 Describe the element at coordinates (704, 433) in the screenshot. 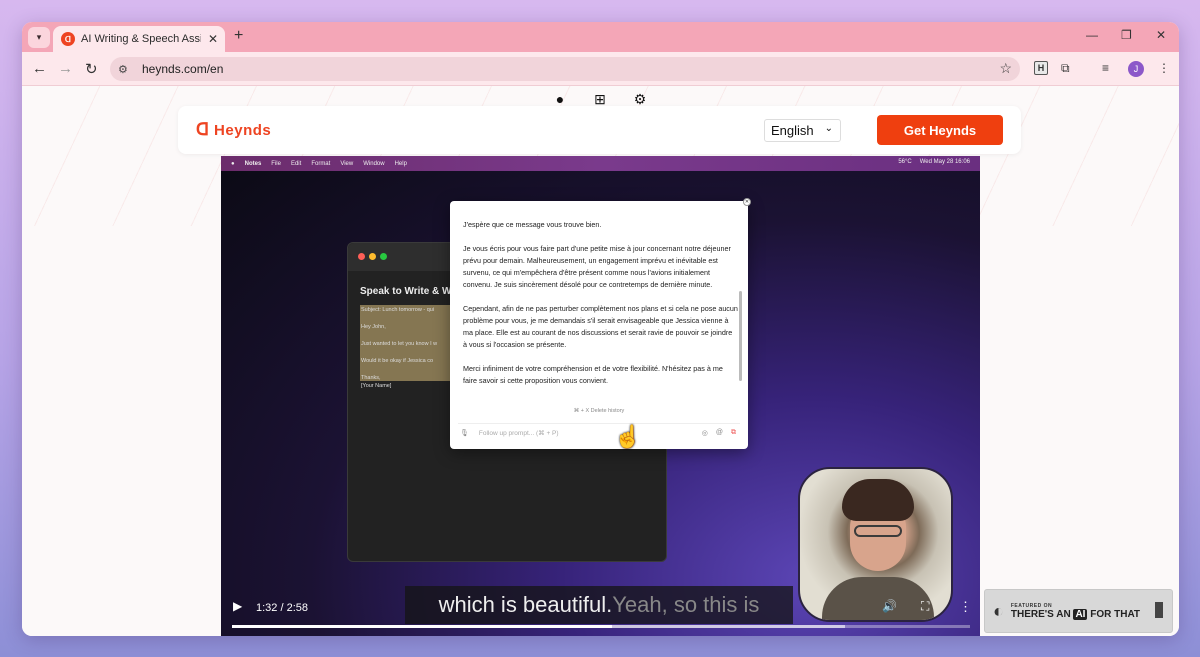

I see `globe-icon: ◎` at that location.